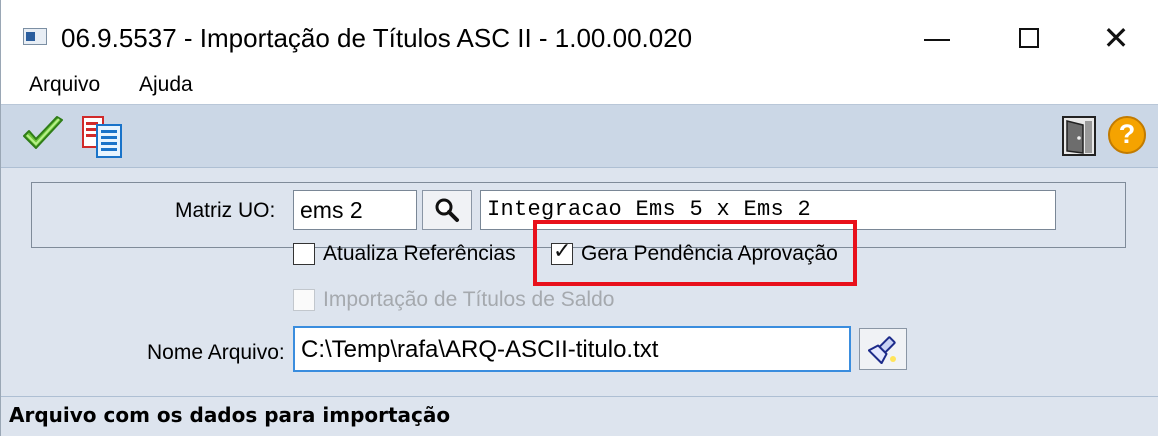 The image size is (1158, 436). I want to click on toolbar: ?, so click(579, 136).